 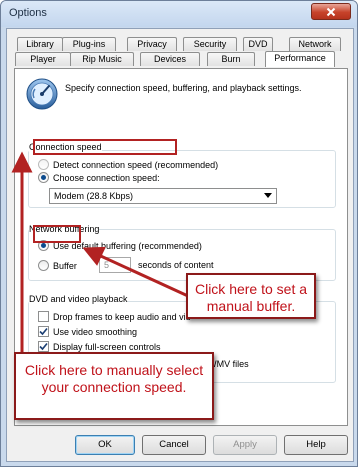 What do you see at coordinates (64, 229) in the screenshot?
I see `network-buffering-title: Network buffering` at bounding box center [64, 229].